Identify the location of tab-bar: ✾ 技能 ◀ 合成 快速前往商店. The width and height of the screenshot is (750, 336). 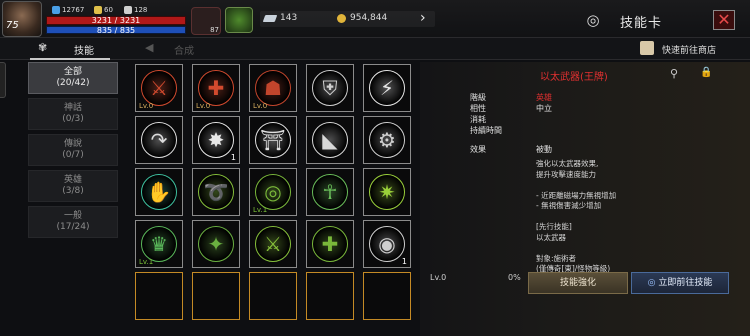
(375, 49).